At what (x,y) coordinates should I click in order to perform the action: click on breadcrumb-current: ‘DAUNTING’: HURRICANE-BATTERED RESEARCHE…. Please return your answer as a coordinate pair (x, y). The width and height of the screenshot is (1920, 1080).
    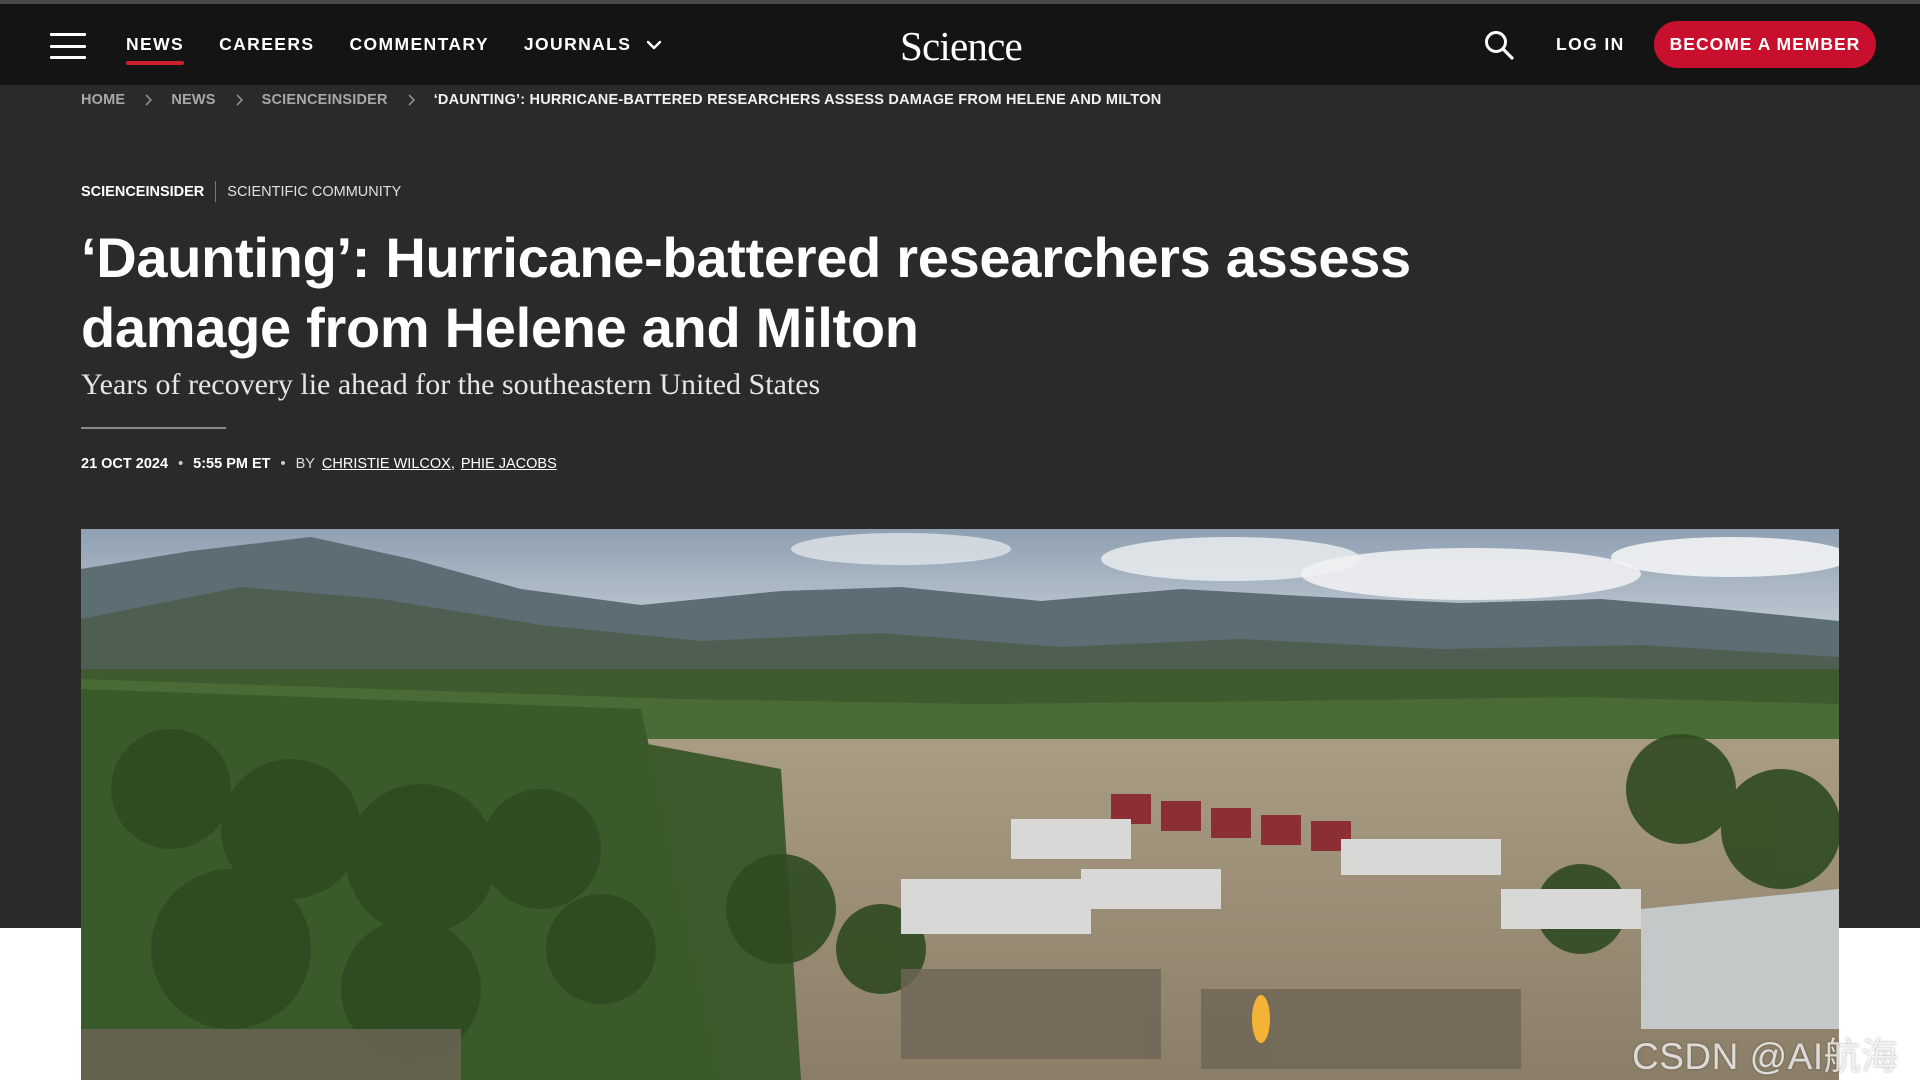
    Looking at the image, I should click on (797, 100).